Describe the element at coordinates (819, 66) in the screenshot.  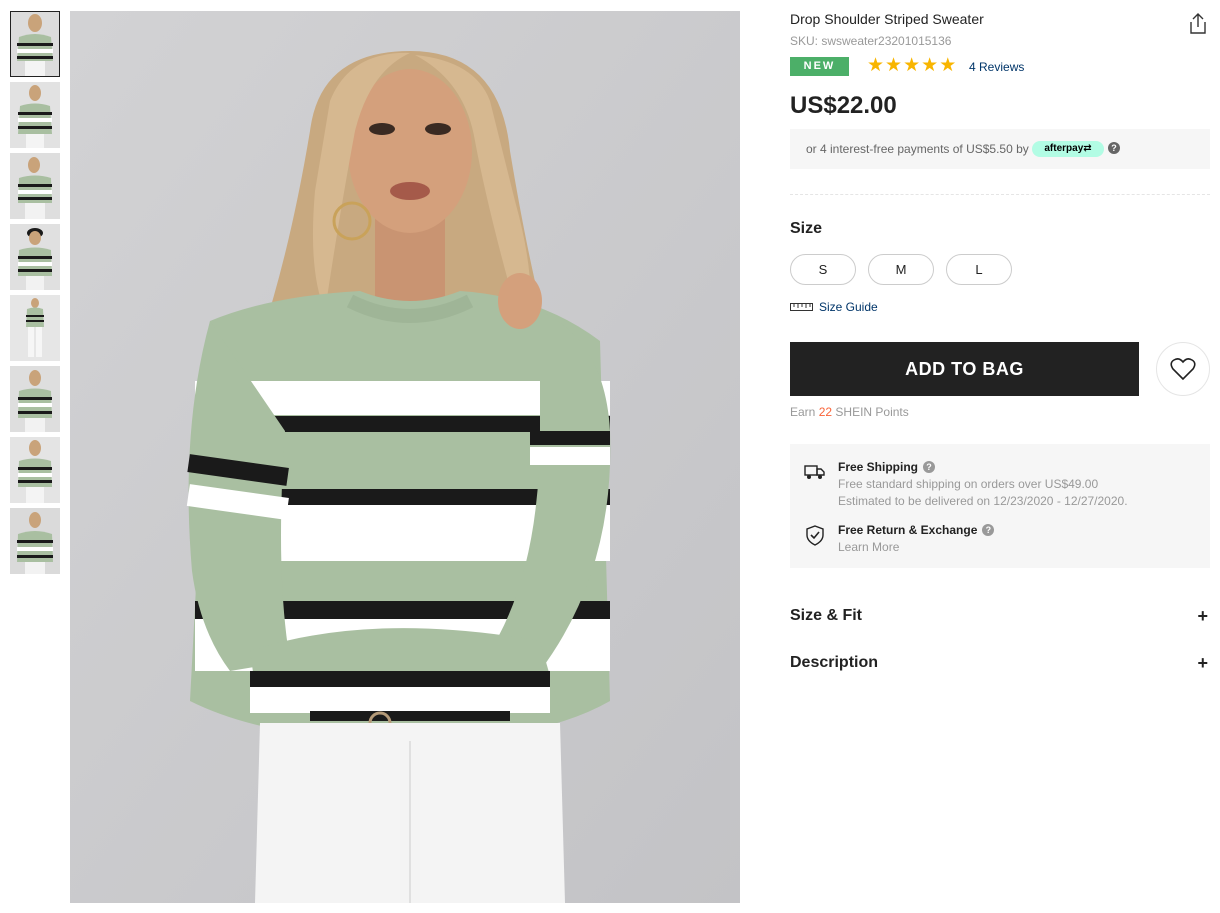
I see `new-badge: NEW` at that location.